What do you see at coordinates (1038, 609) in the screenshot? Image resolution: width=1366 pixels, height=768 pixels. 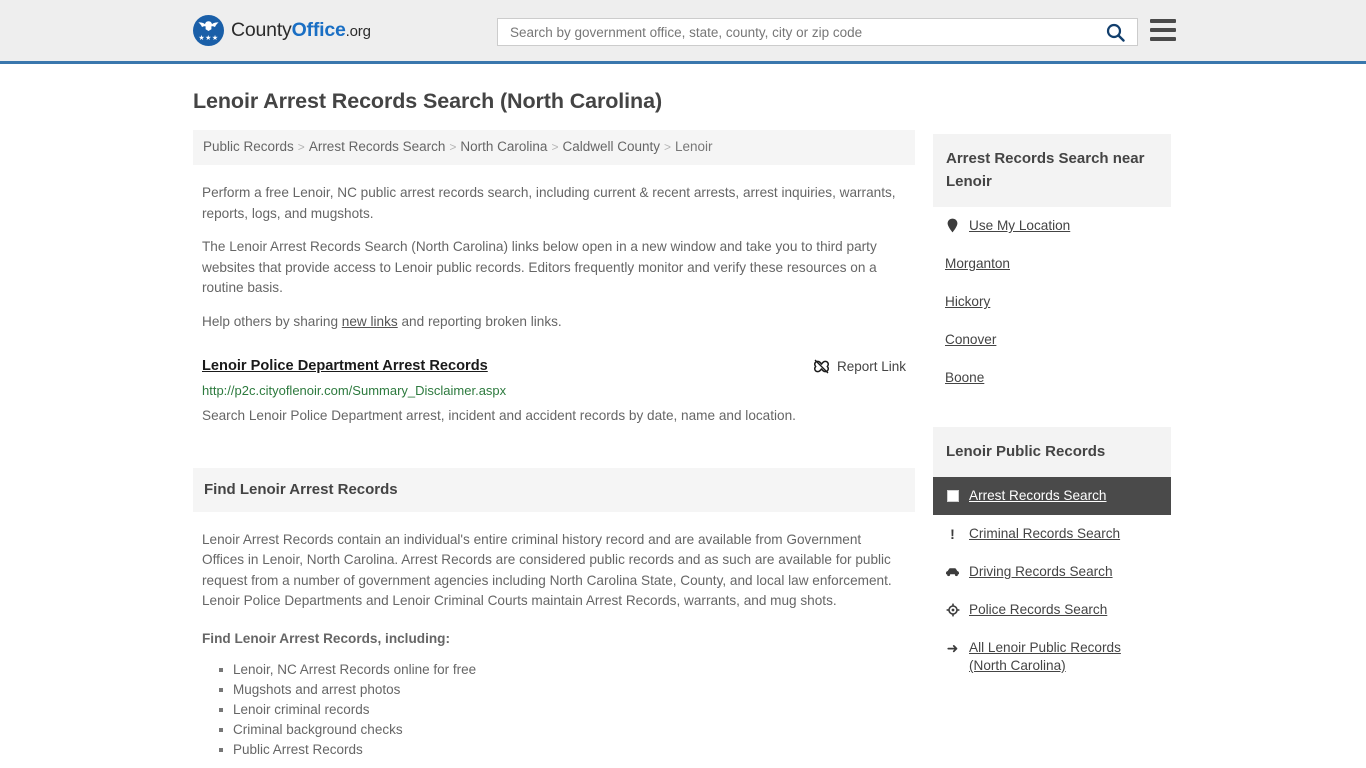 I see `sidebar-item-label: Police Records Search` at bounding box center [1038, 609].